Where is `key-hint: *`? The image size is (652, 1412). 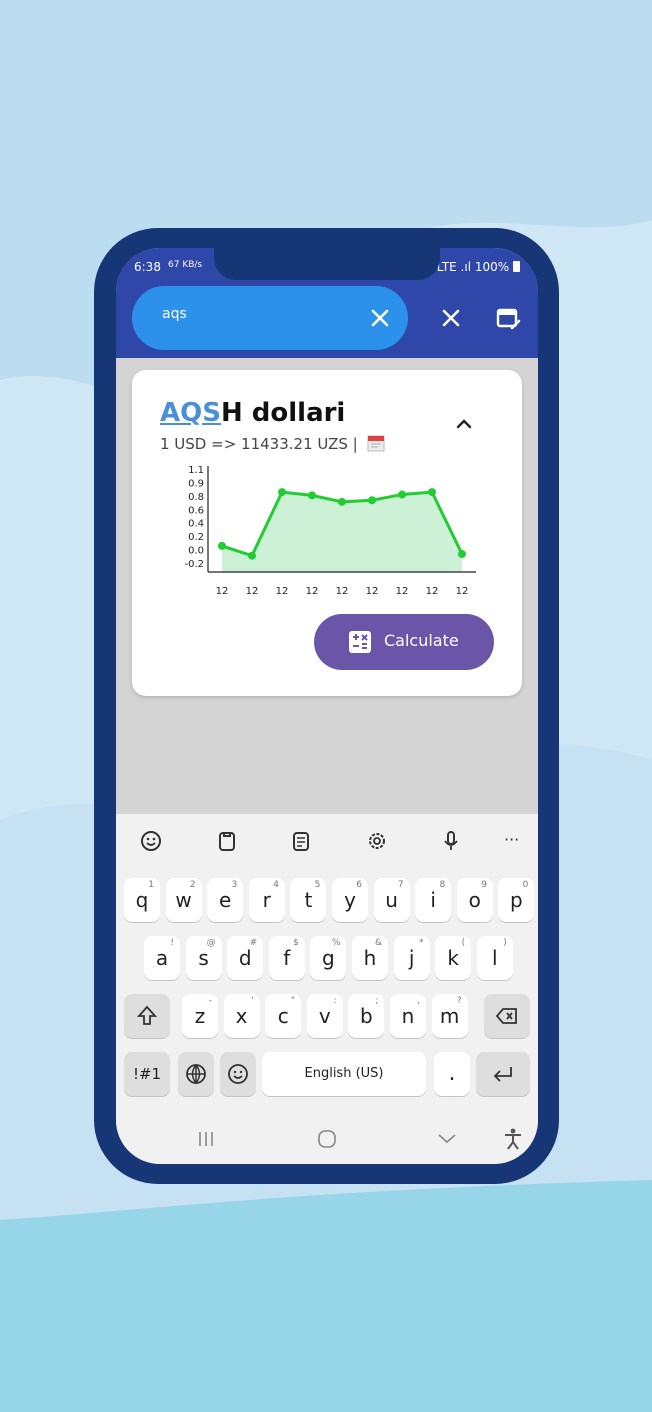 key-hint: * is located at coordinates (421, 943).